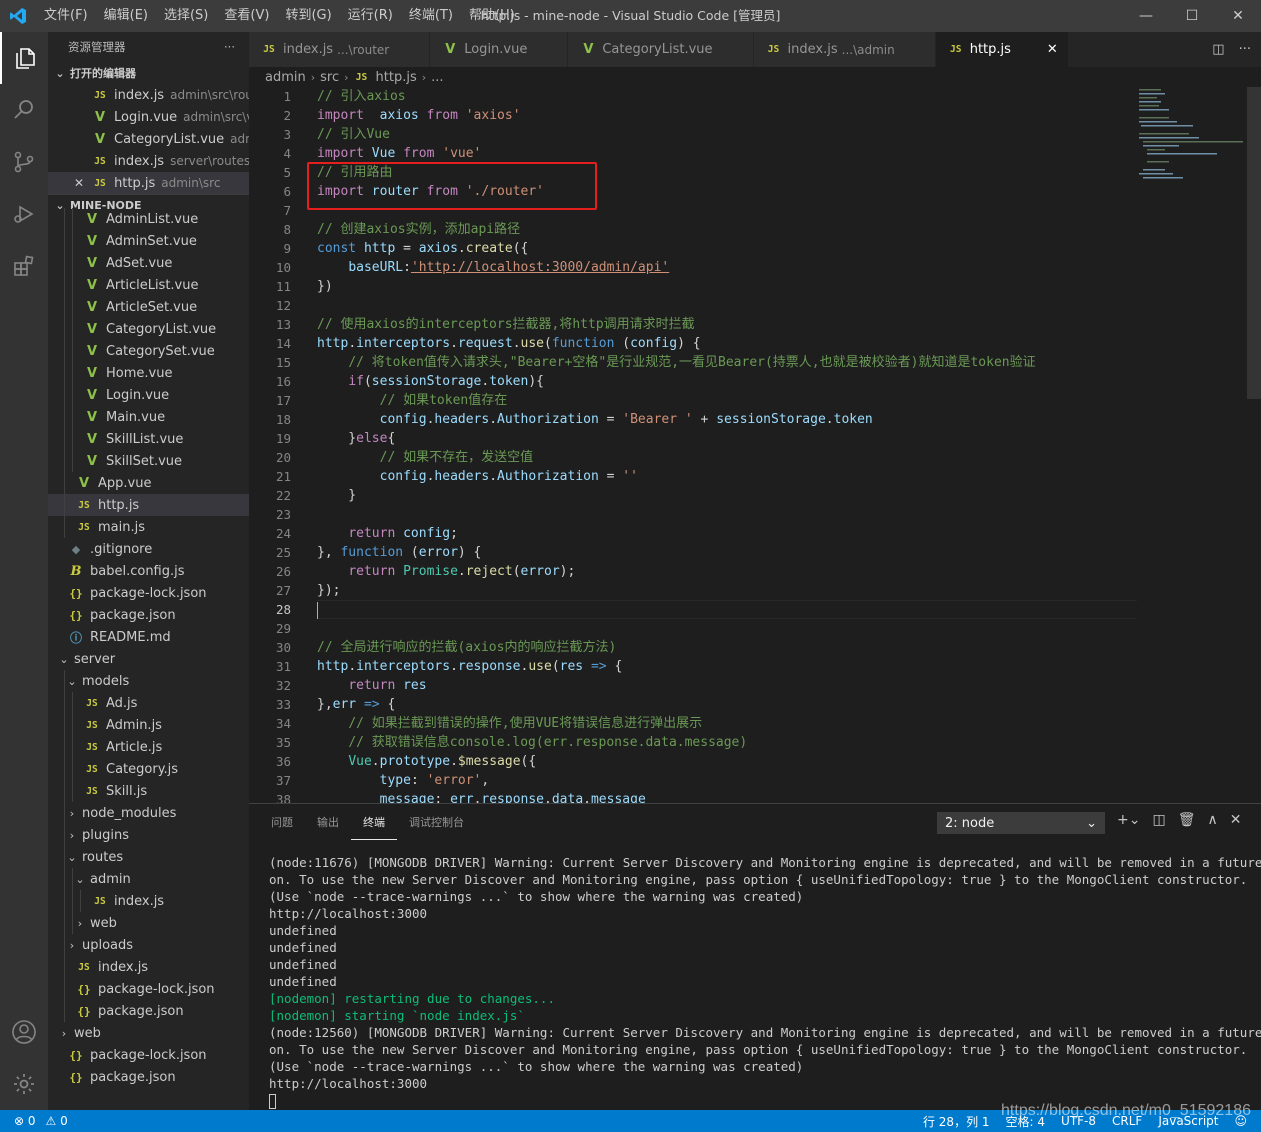 Image resolution: width=1261 pixels, height=1132 pixels. I want to click on tree-item: ◆ .gitignore, so click(148, 549).